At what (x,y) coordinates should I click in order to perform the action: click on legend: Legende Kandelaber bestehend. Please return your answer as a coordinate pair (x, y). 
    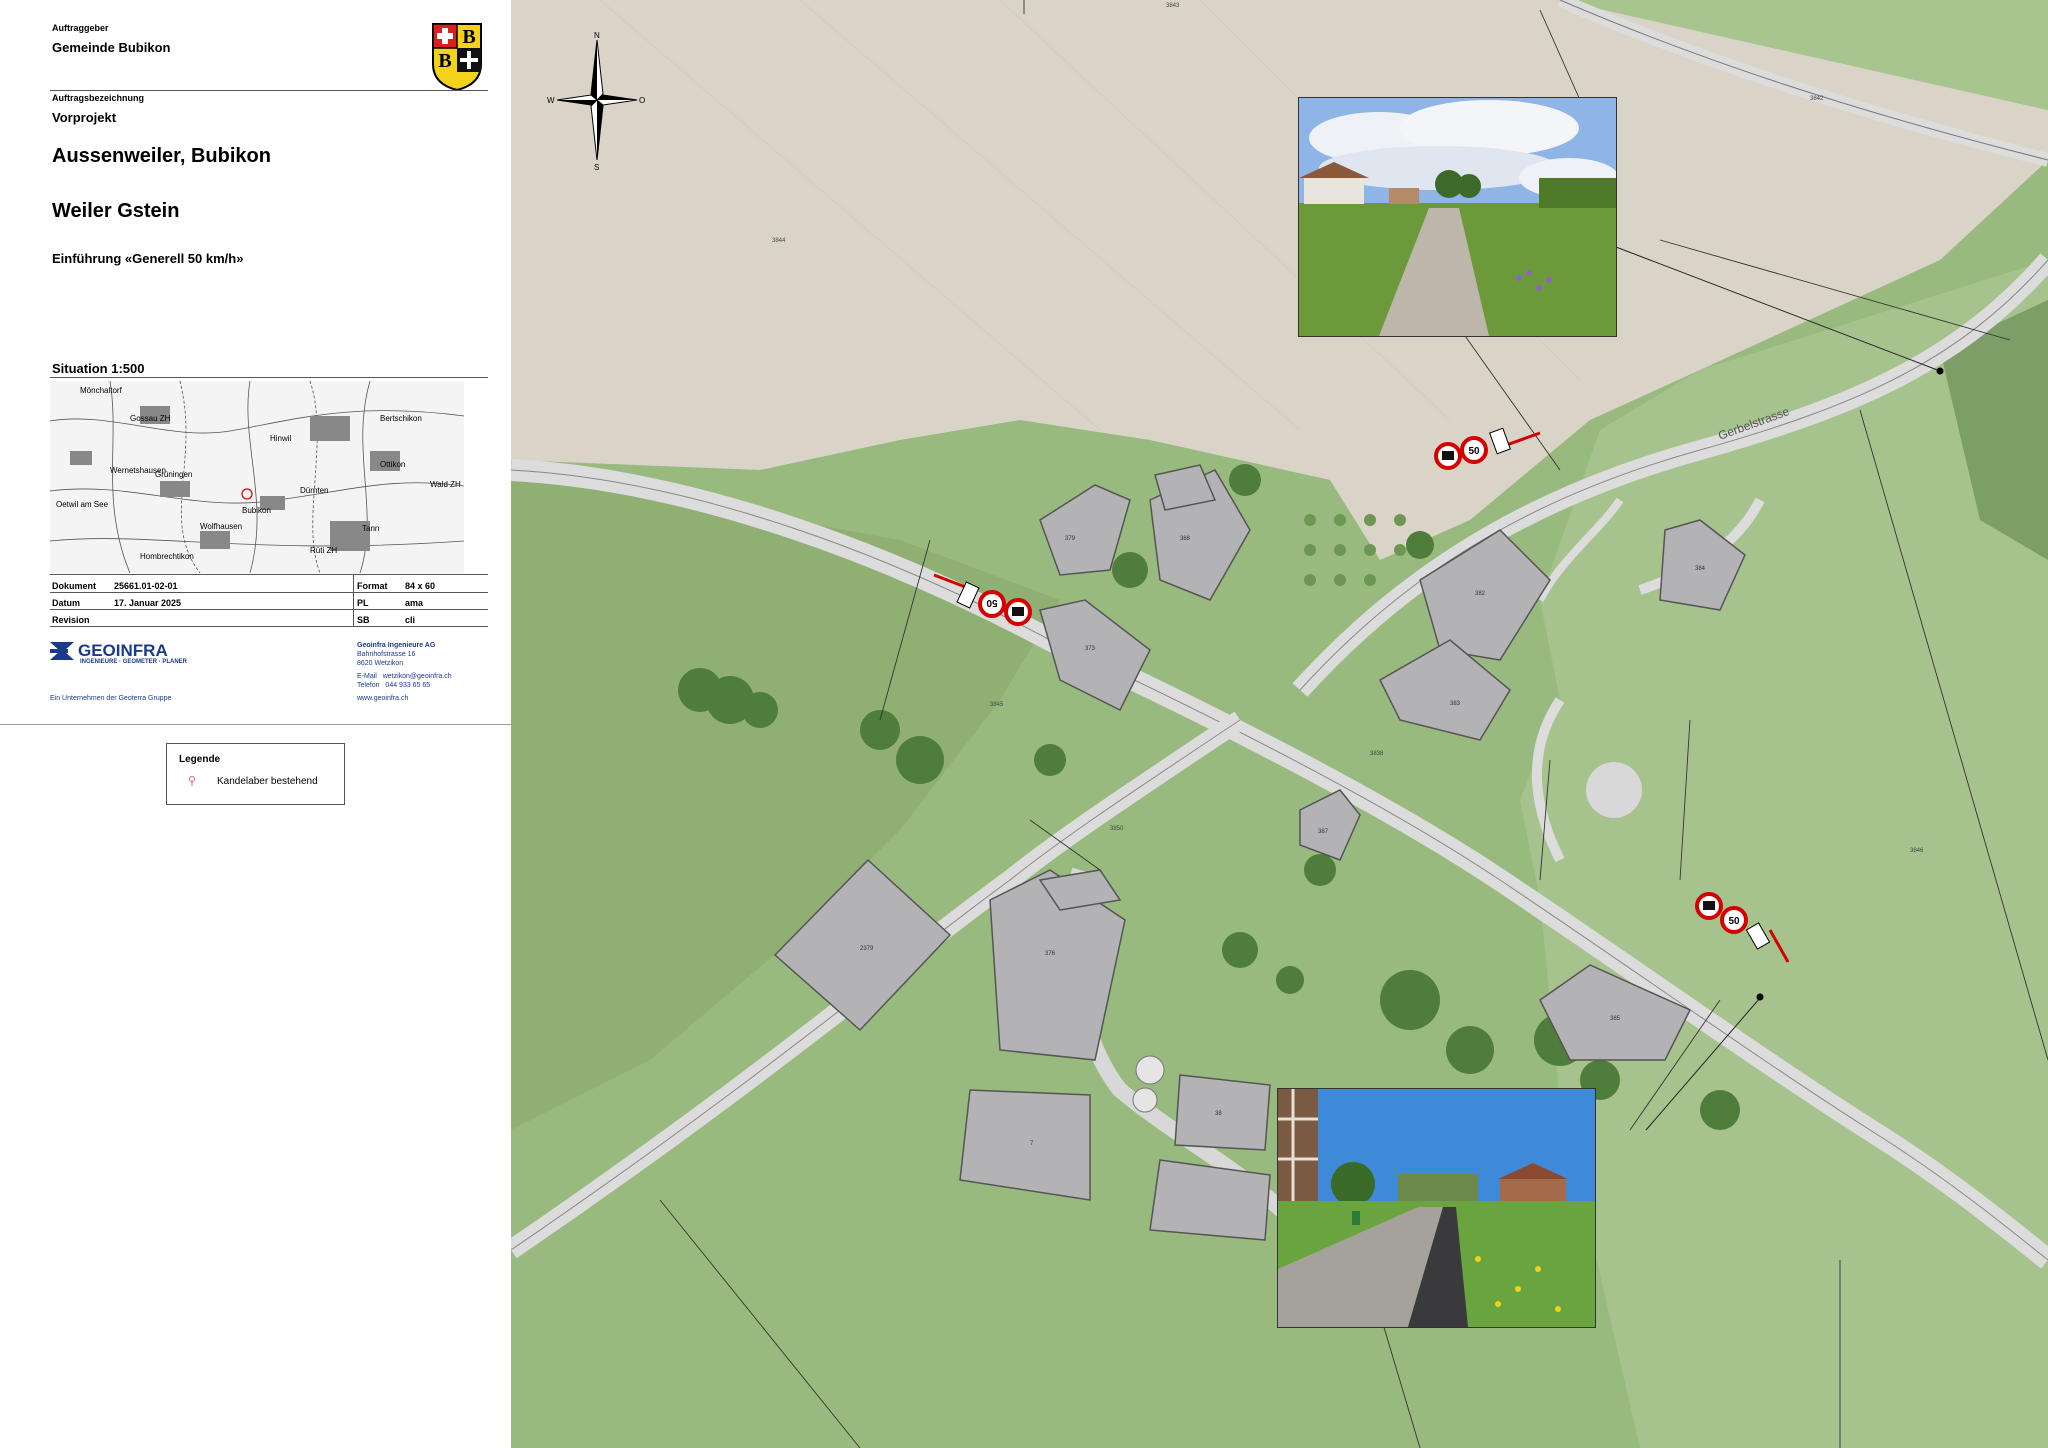
    Looking at the image, I should click on (255, 774).